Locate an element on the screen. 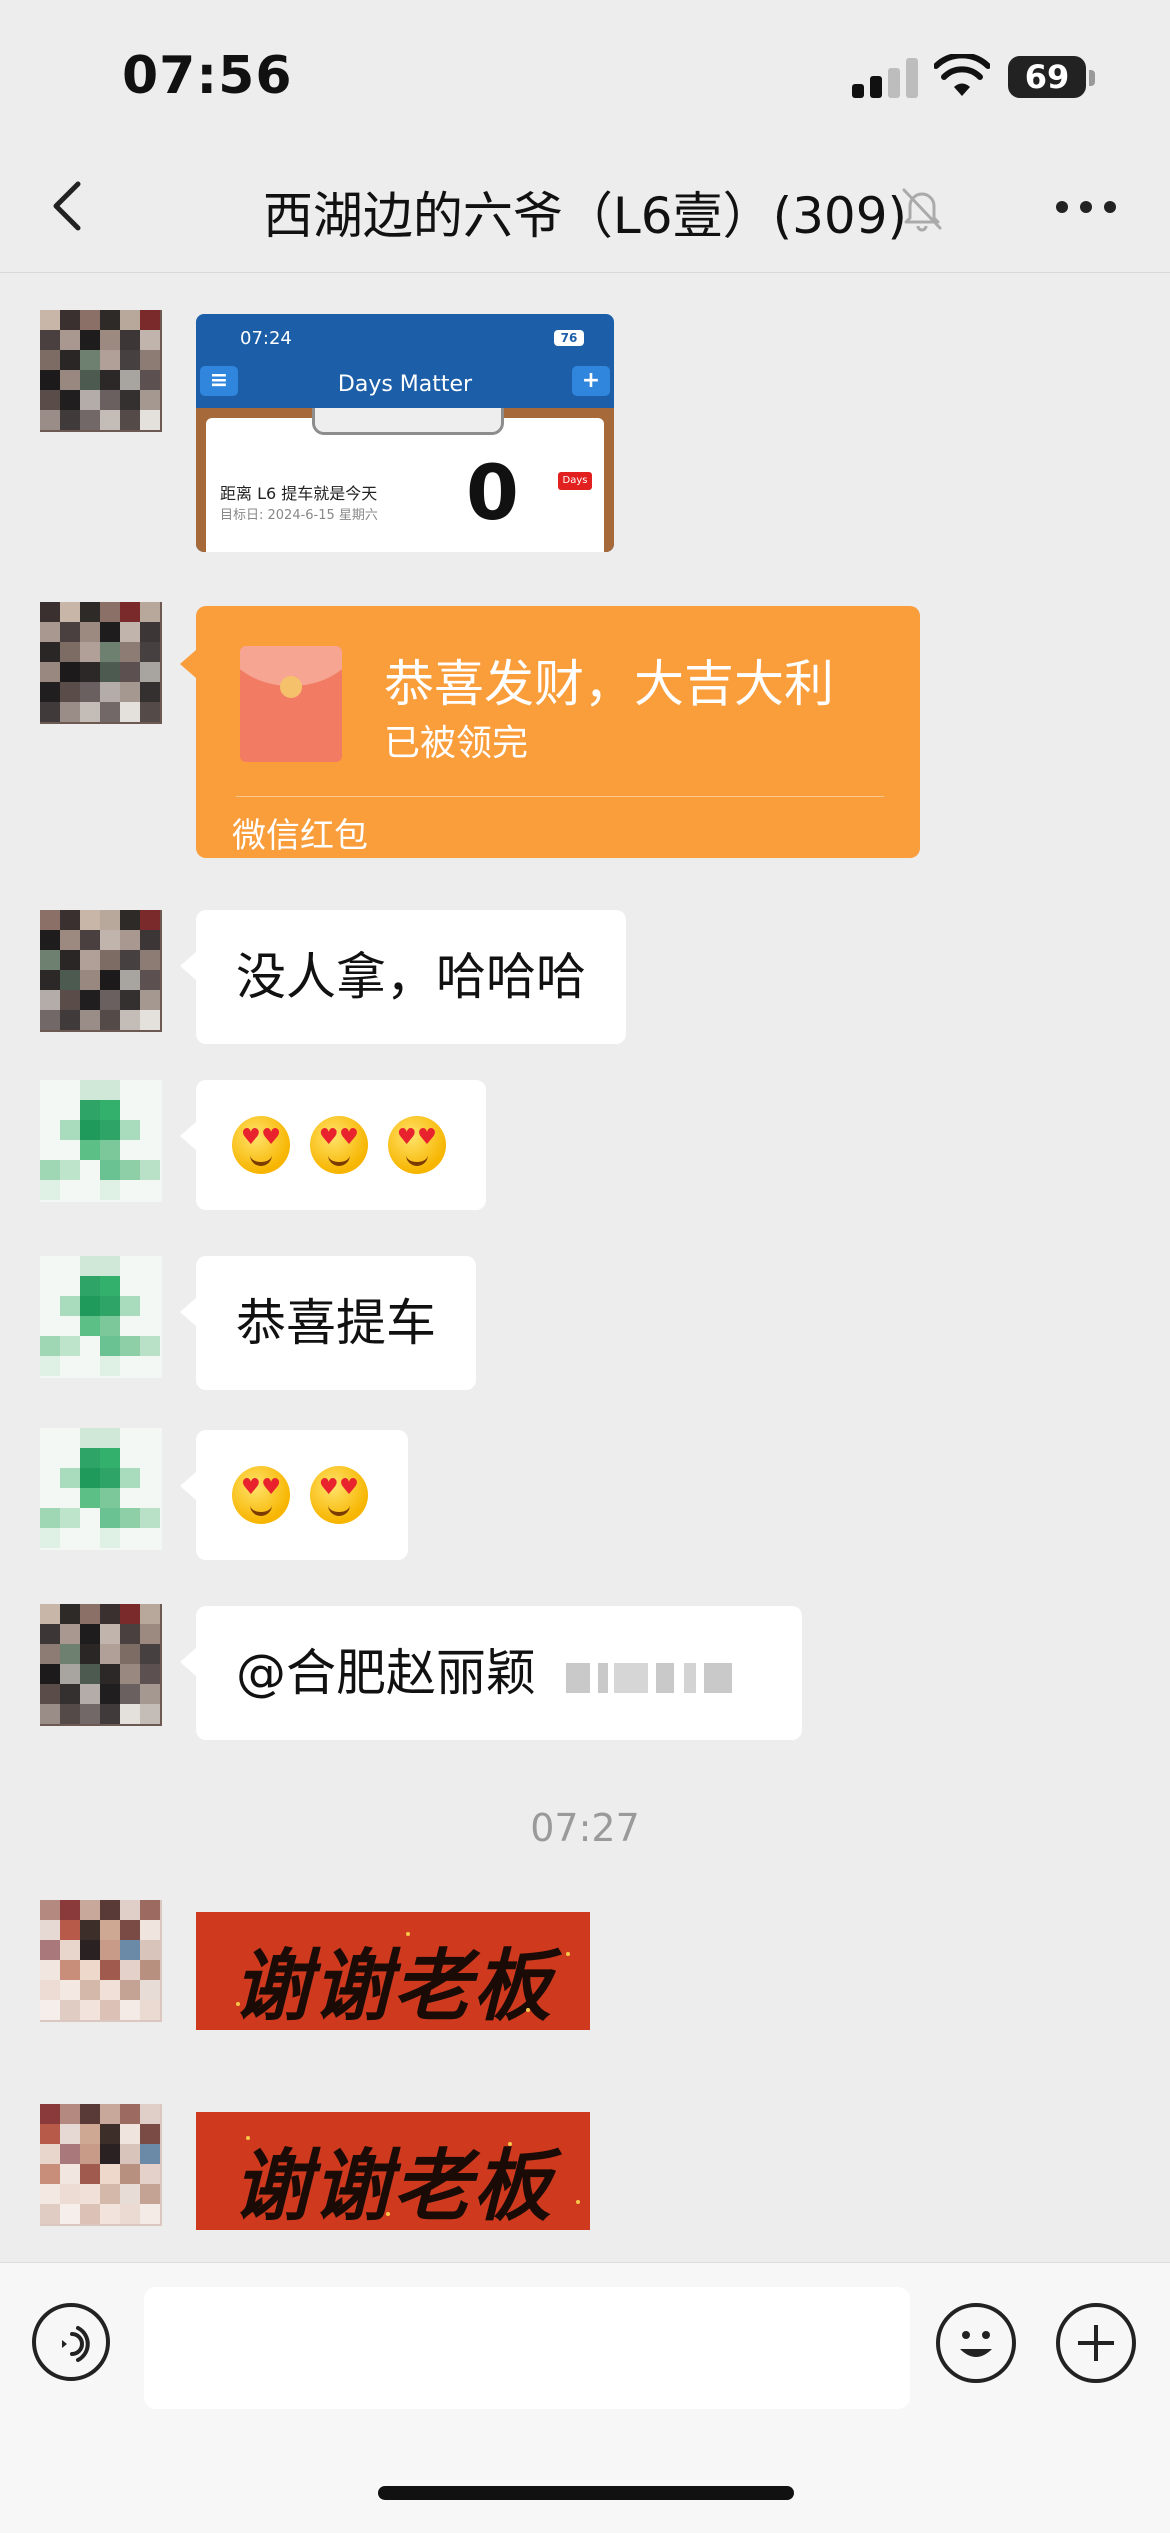 The image size is (1170, 2533). wifi-icon is located at coordinates (962, 75).